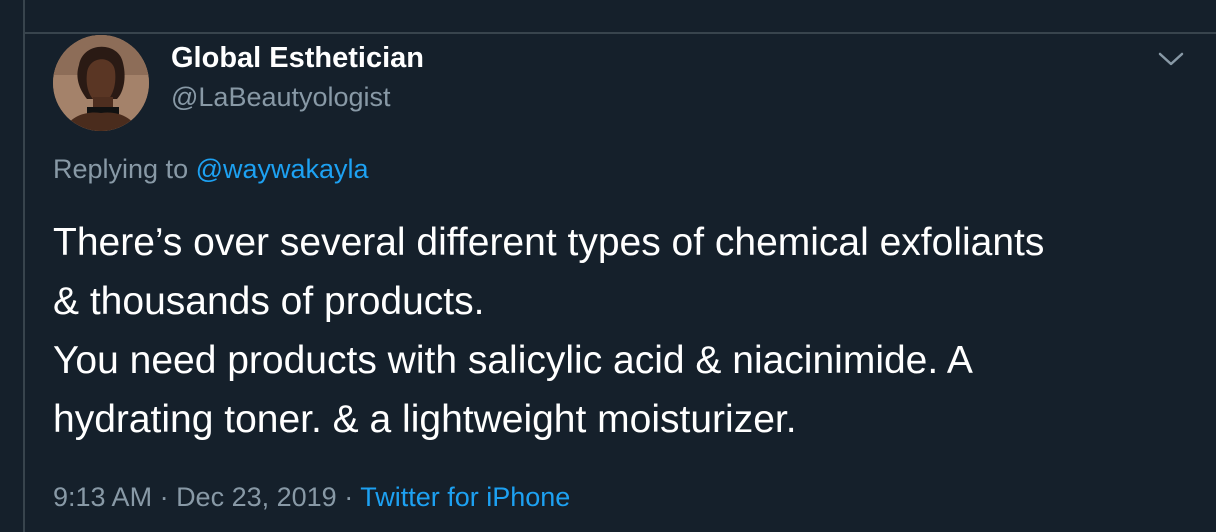 This screenshot has width=1216, height=532. I want to click on chevron-down-icon, so click(1171, 59).